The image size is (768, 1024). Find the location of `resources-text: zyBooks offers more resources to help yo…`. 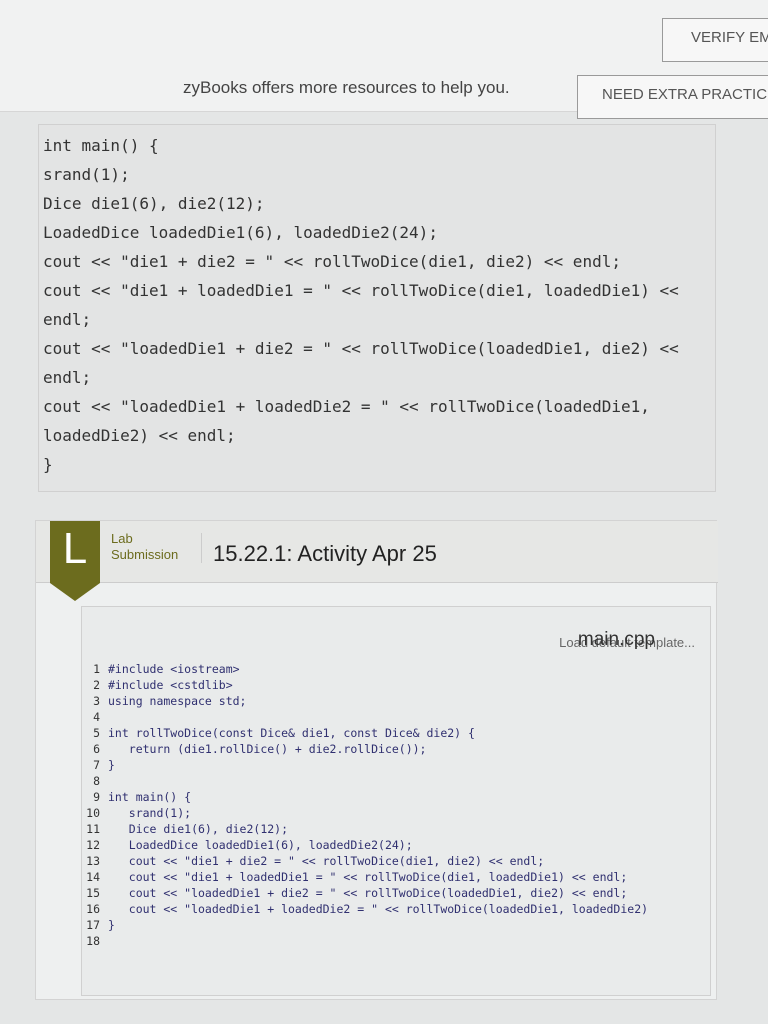

resources-text: zyBooks offers more resources to help yo… is located at coordinates (346, 87).